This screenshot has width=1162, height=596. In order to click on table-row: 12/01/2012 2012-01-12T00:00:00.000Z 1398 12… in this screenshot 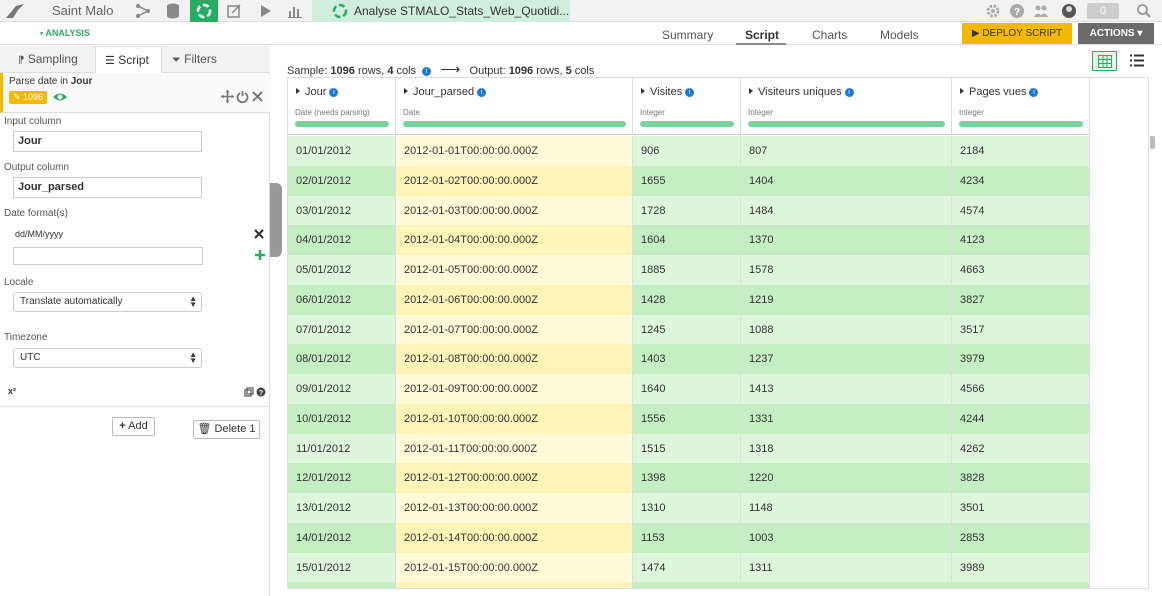, I will do `click(689, 478)`.